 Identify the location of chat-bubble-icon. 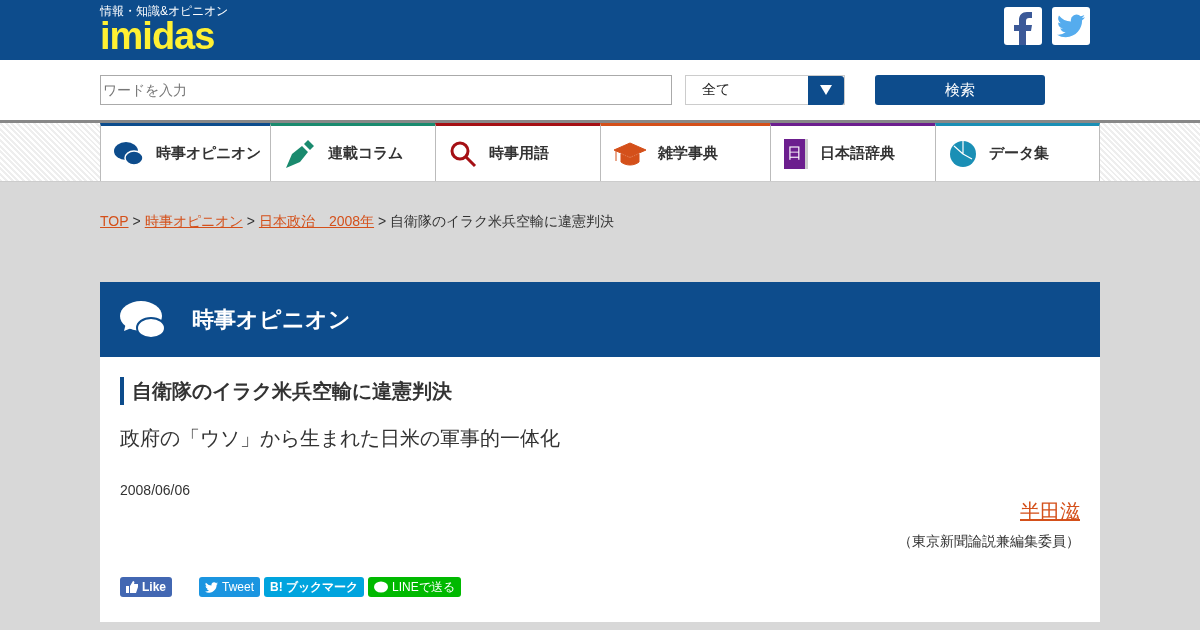
(381, 587).